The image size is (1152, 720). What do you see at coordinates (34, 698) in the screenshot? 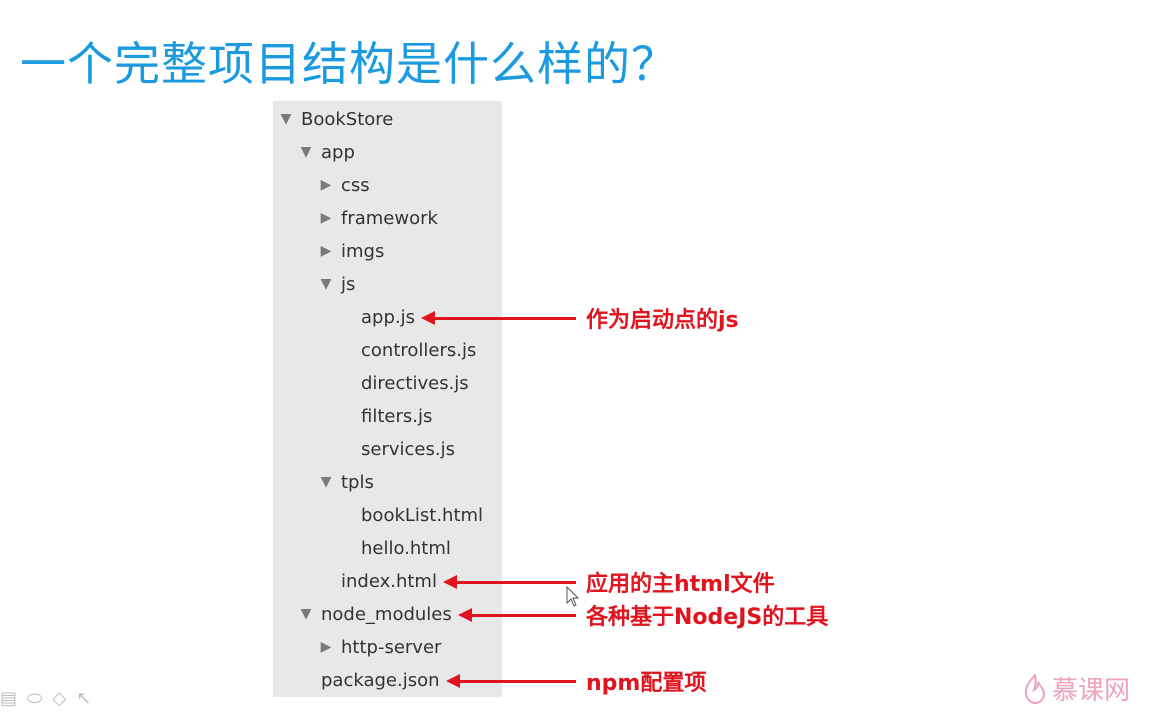
I see `pen-icon: ⬭` at bounding box center [34, 698].